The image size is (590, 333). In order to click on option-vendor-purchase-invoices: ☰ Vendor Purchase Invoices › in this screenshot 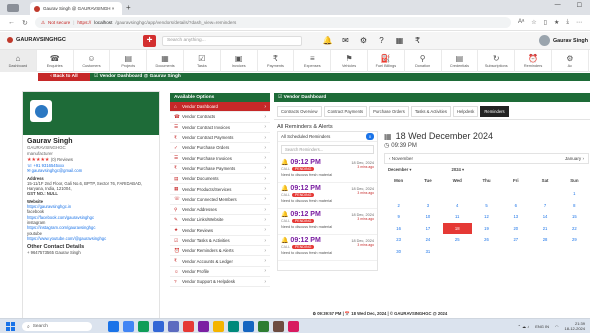, I will do `click(220, 158)`.